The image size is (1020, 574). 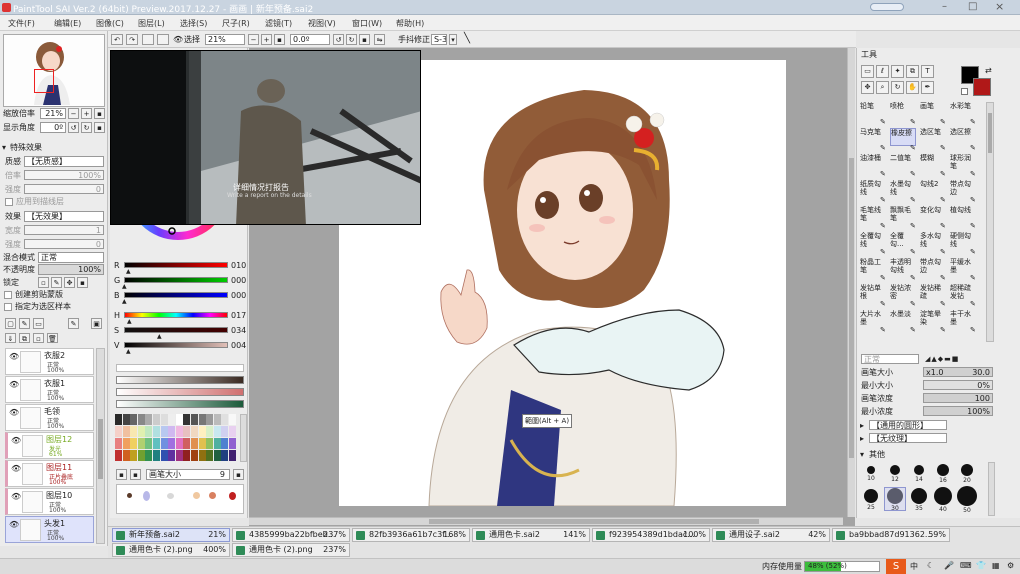 I want to click on document-tab-active: 新年预备.sai2 21%, so click(x=171, y=535).